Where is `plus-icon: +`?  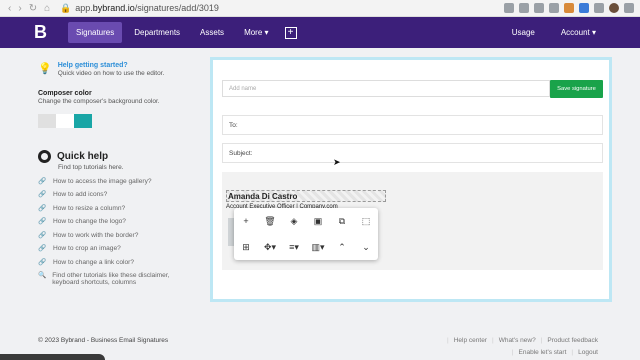 plus-icon: + is located at coordinates (246, 221).